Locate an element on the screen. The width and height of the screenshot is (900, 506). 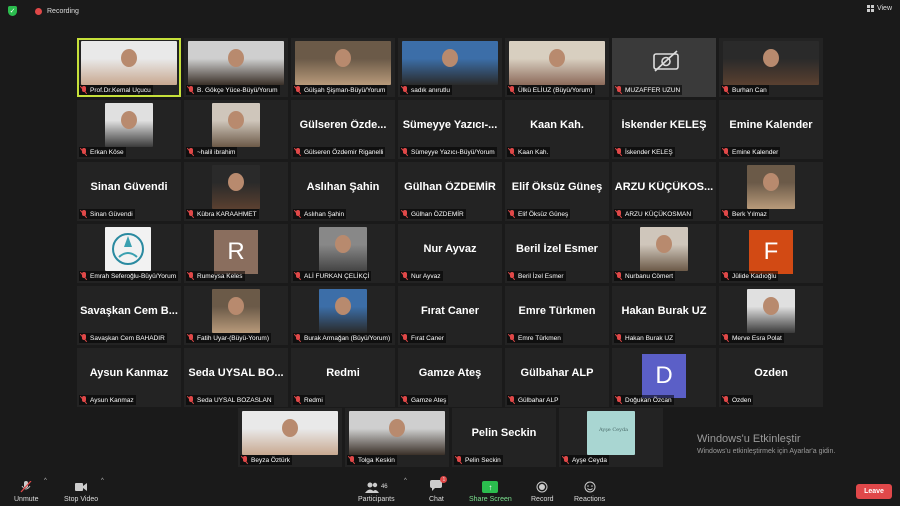
participant-tile: D Doğukan Özcan is located at coordinates (664, 377).